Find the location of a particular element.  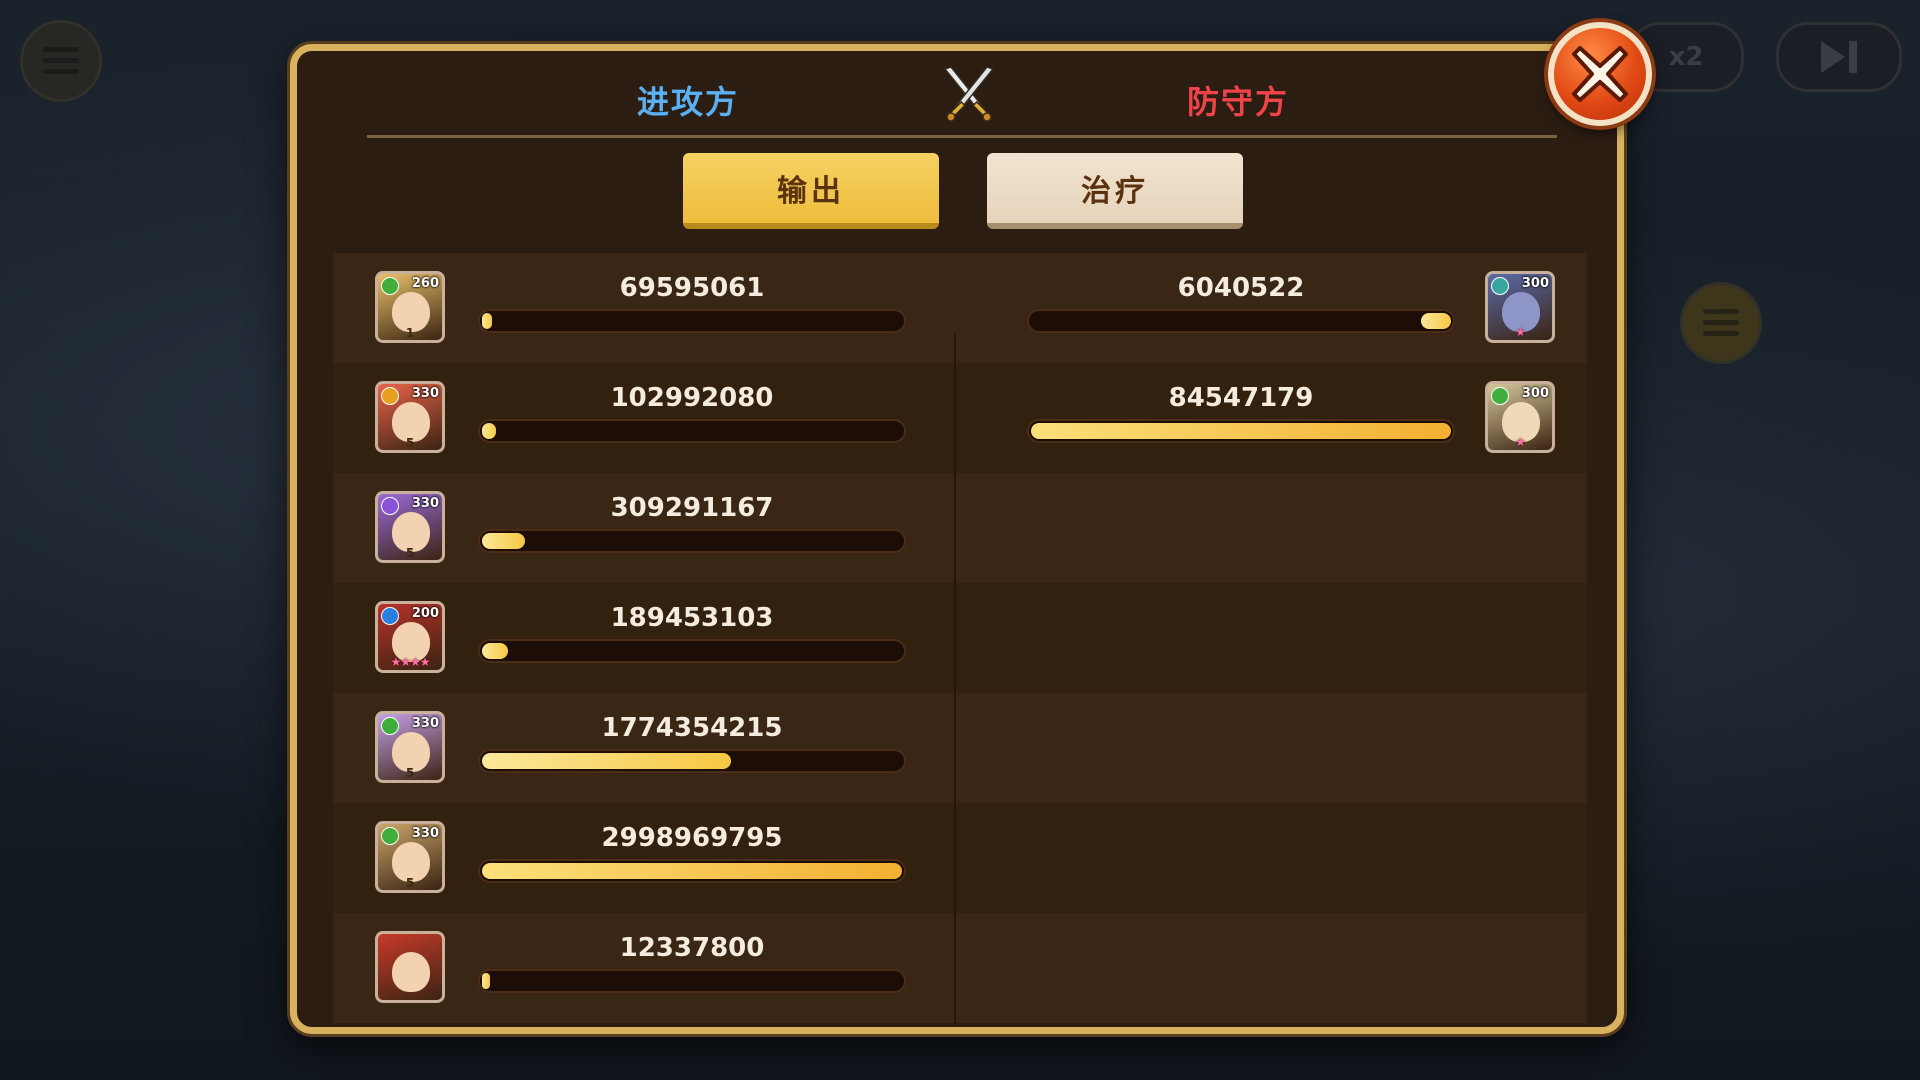

stats-row: 200 ★★★★ 189453103 is located at coordinates (960, 638).